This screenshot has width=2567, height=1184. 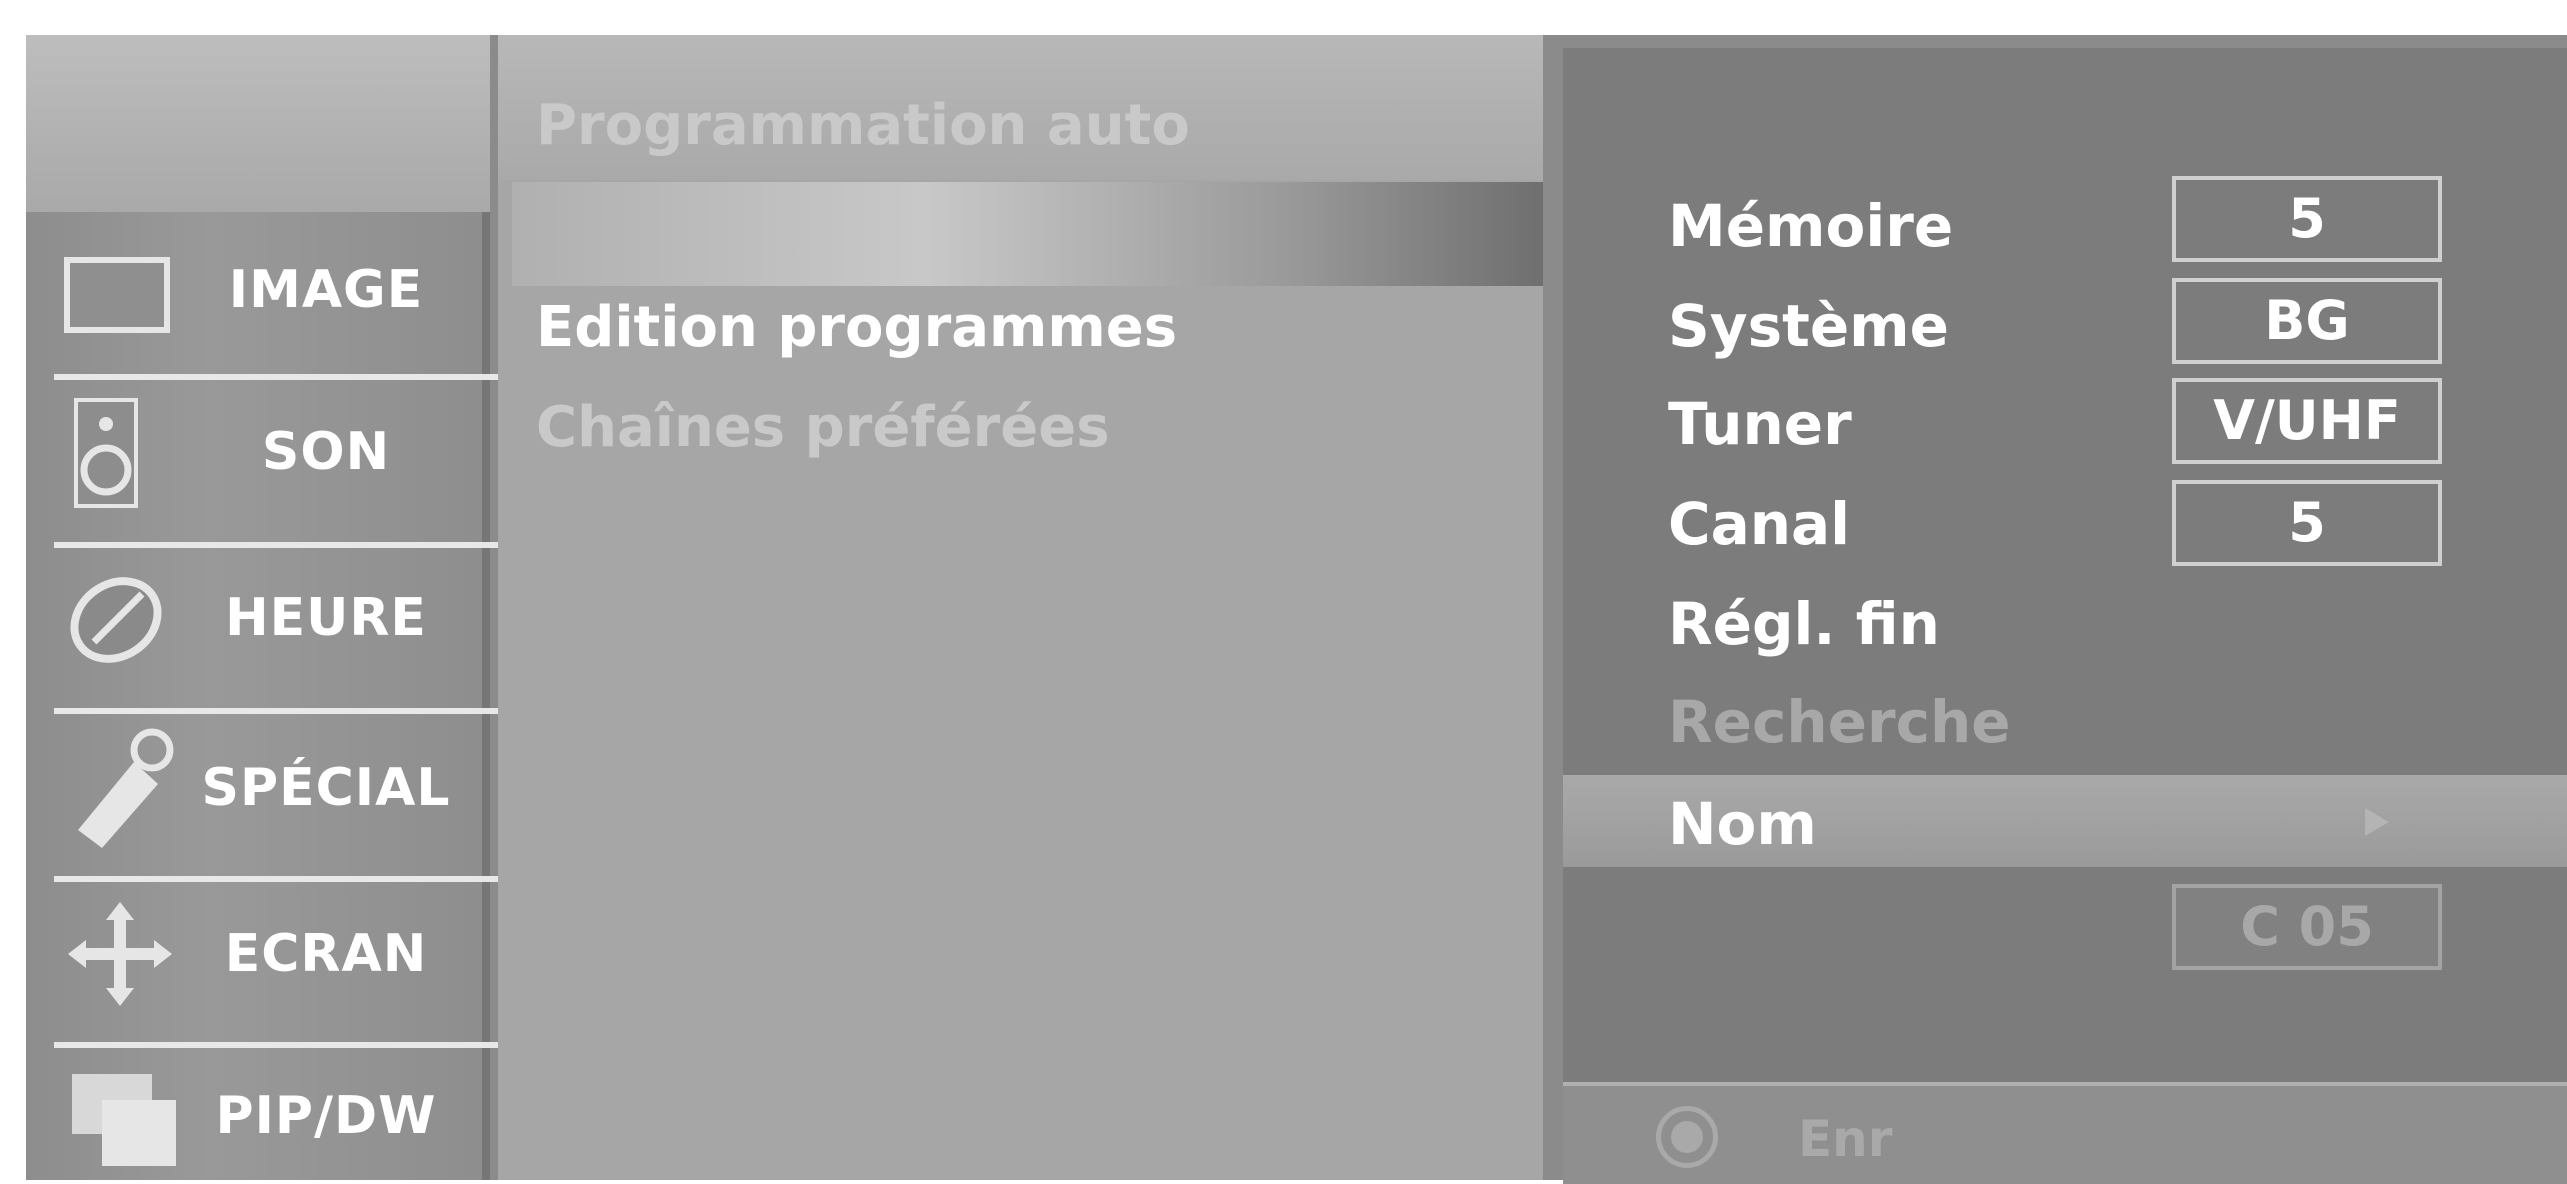 I want to click on recherche-label: Recherche, so click(x=1839, y=722).